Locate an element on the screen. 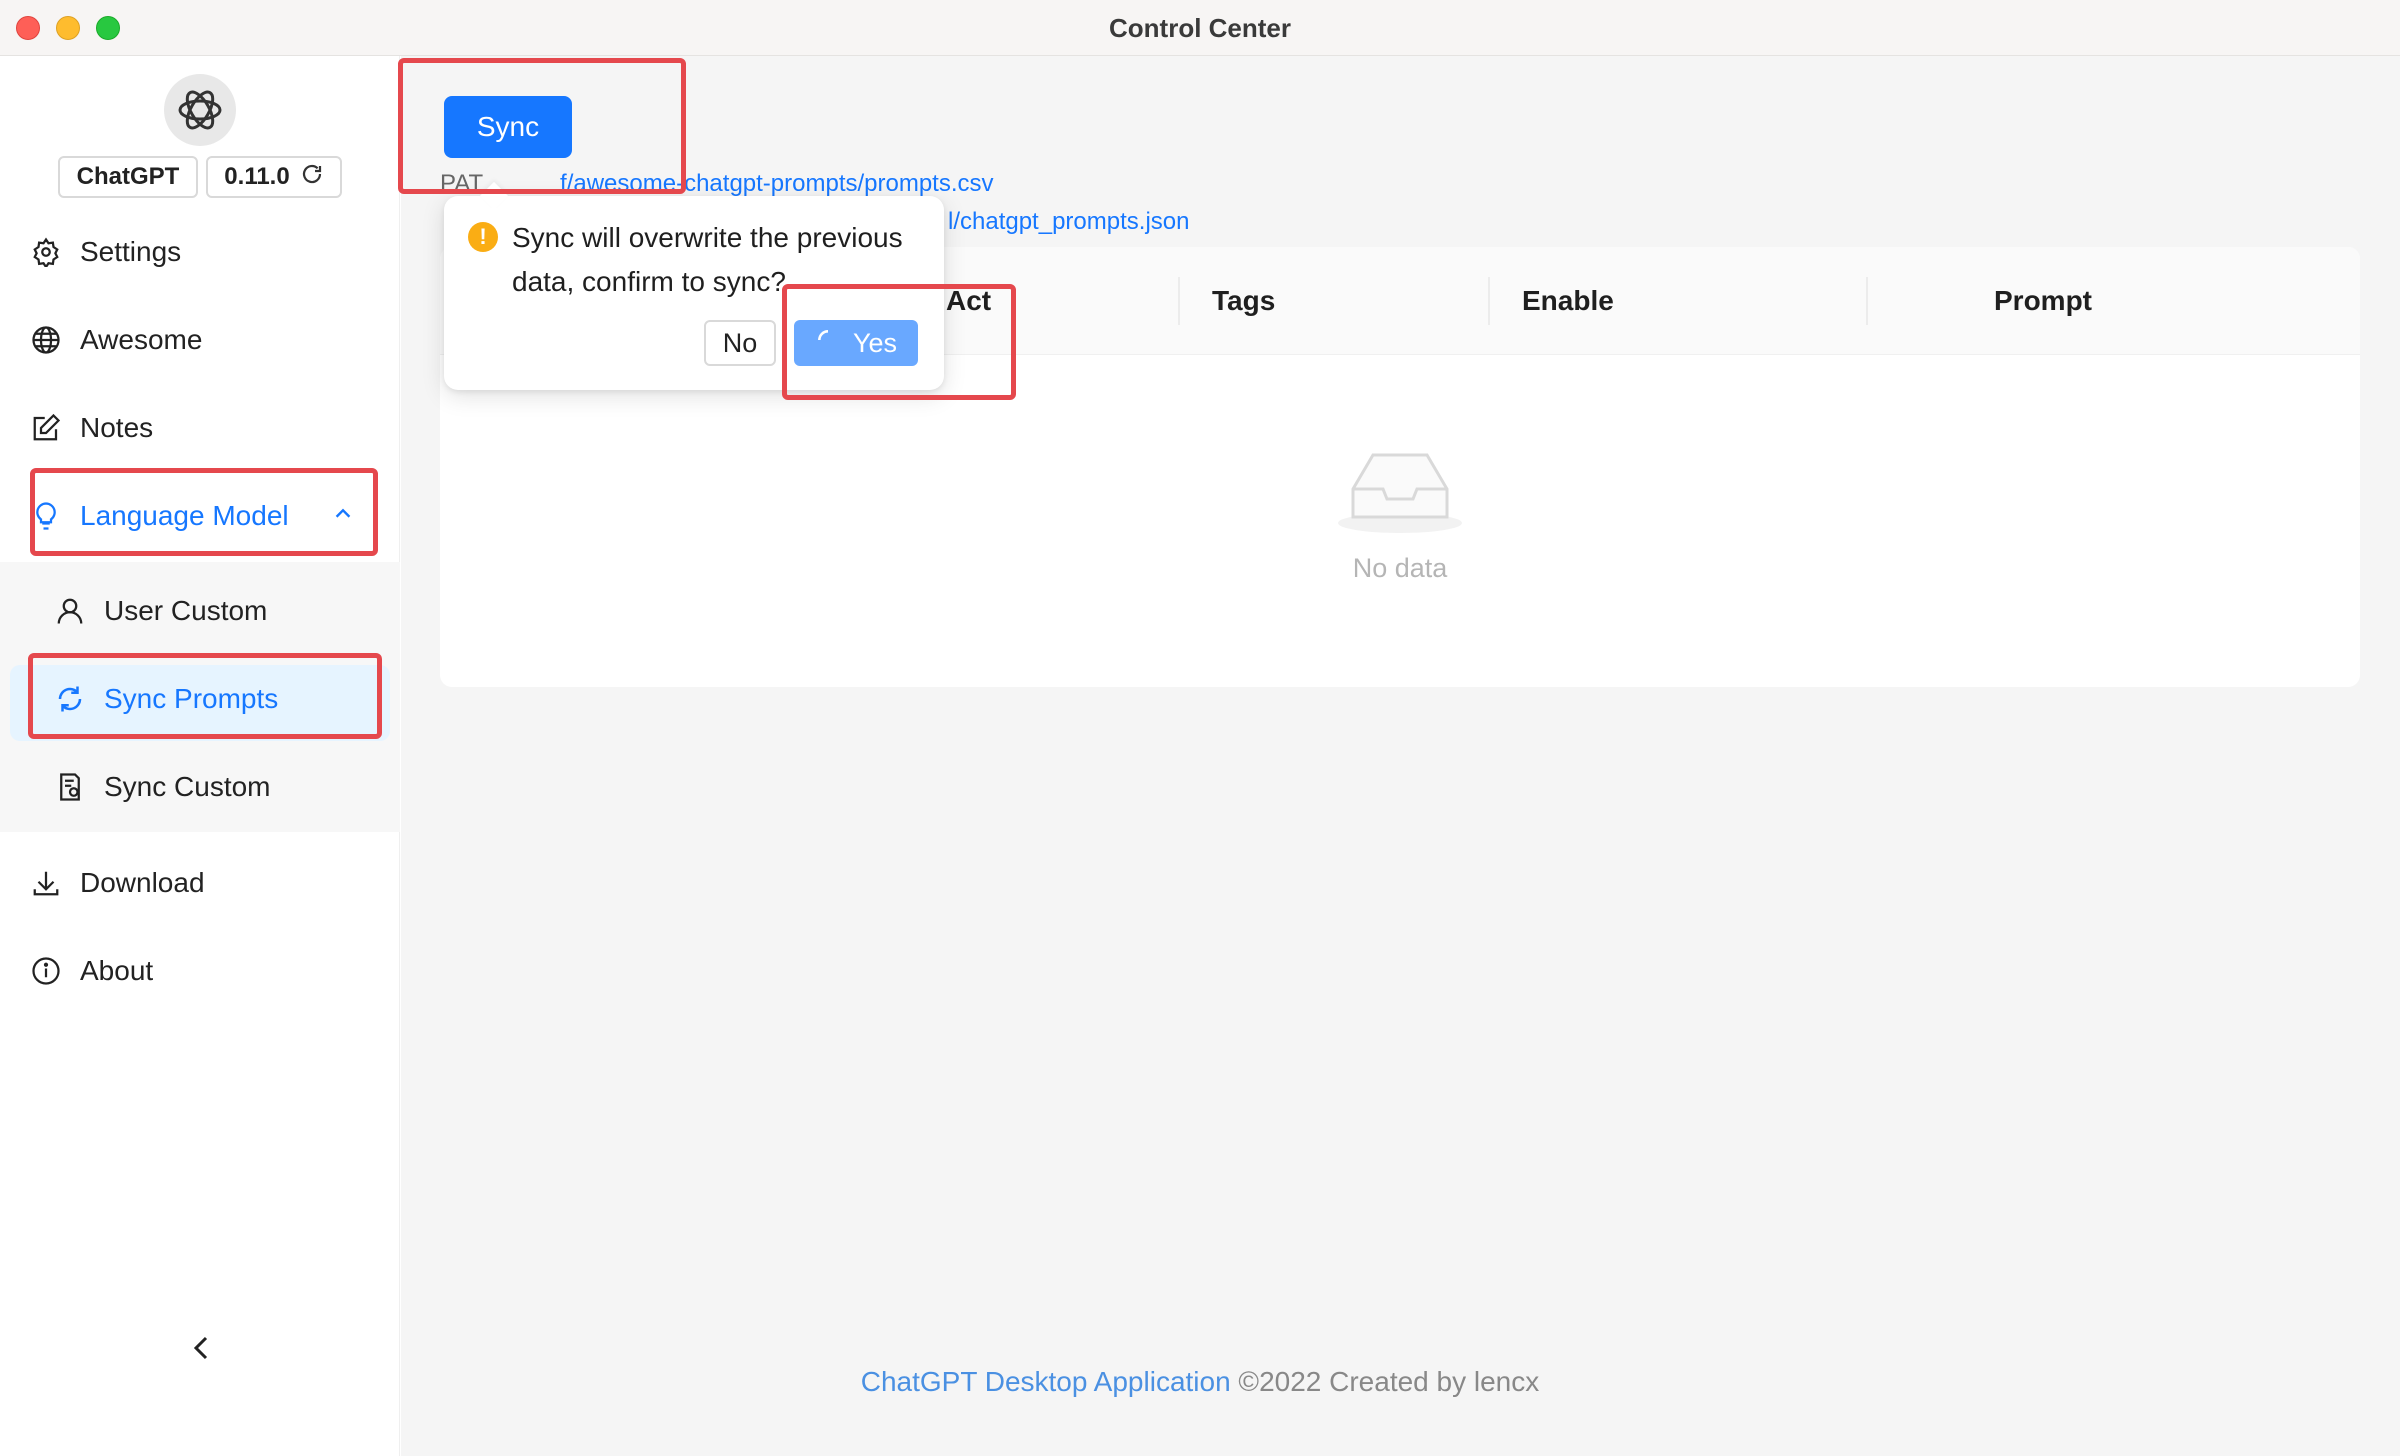  confirm-yes-button: Yes is located at coordinates (856, 343).